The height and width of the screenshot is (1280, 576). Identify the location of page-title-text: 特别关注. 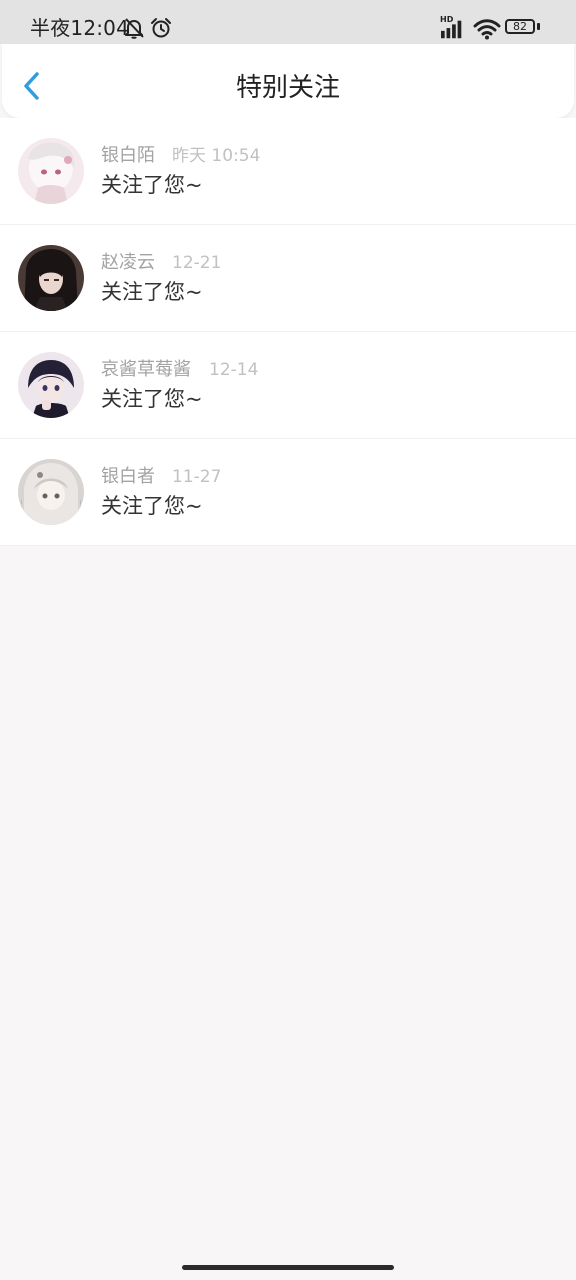
(287, 88).